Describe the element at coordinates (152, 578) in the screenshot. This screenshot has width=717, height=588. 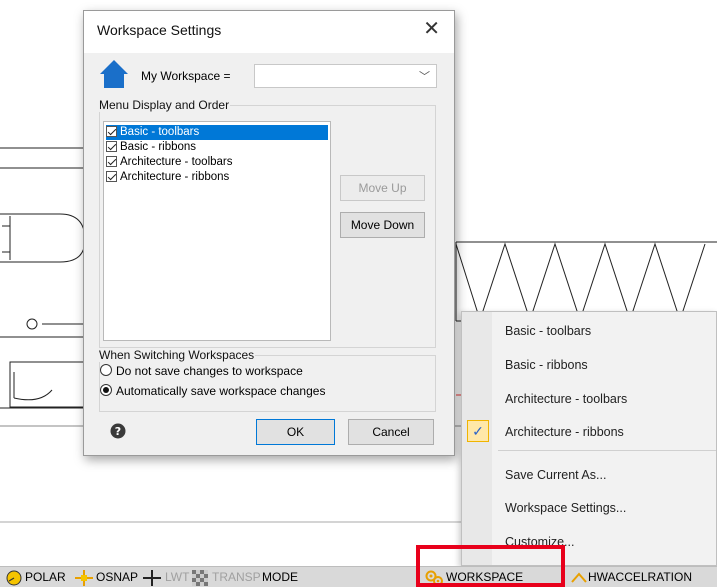
I see `lineweight-icon` at that location.